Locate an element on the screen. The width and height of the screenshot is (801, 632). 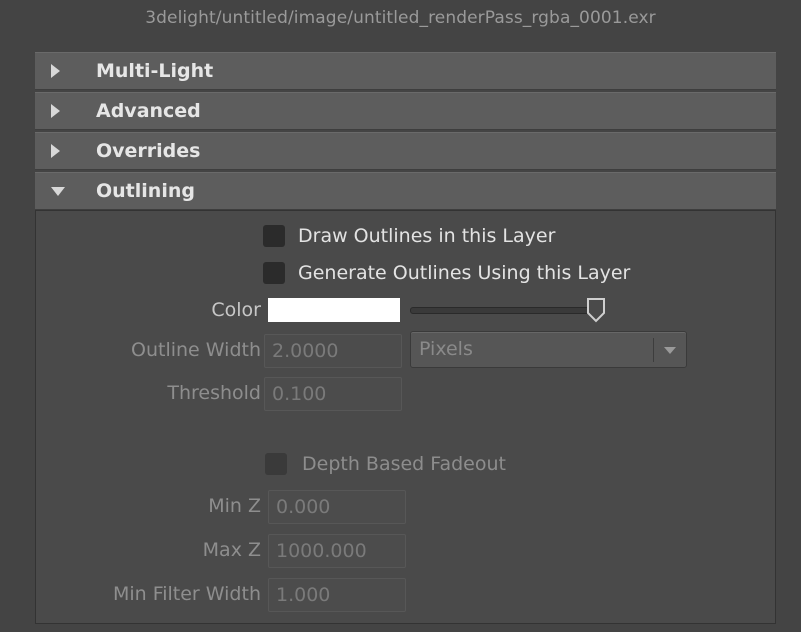
threshold-field: 0.100 is located at coordinates (333, 394).